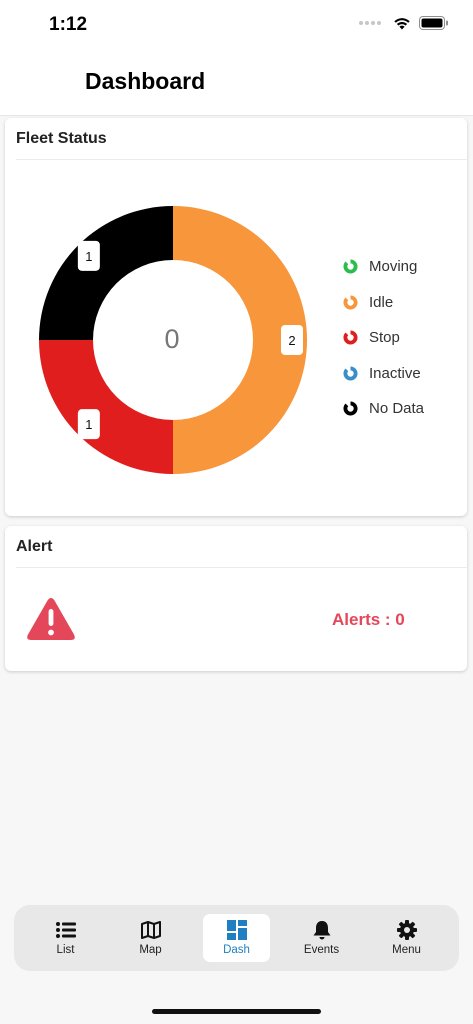  Describe the element at coordinates (321, 930) in the screenshot. I see `bell-icon` at that location.